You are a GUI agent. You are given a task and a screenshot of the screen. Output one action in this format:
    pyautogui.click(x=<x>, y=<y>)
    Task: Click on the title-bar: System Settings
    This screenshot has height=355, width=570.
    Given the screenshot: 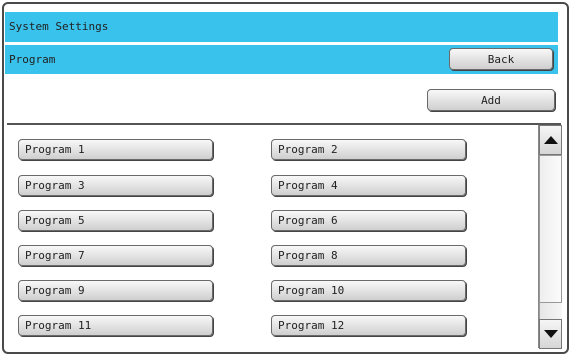 What is the action you would take?
    pyautogui.click(x=281, y=27)
    